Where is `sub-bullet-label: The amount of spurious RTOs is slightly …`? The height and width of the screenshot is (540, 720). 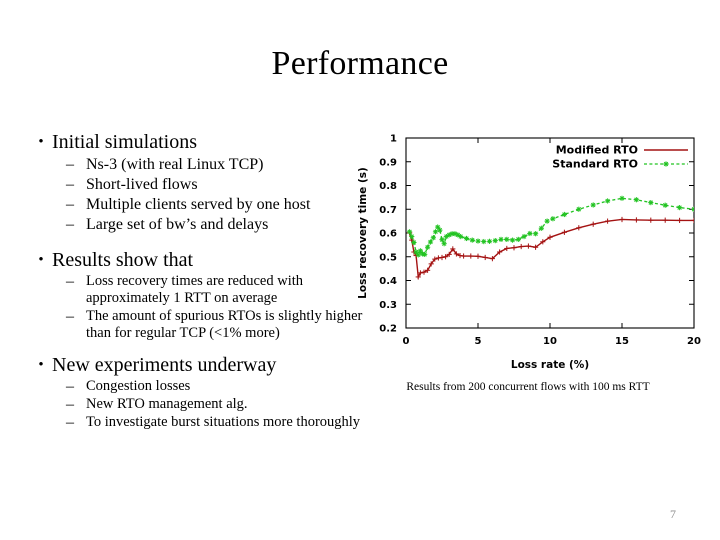
sub-bullet-label: The amount of spurious RTOs is slightly … is located at coordinates (224, 324).